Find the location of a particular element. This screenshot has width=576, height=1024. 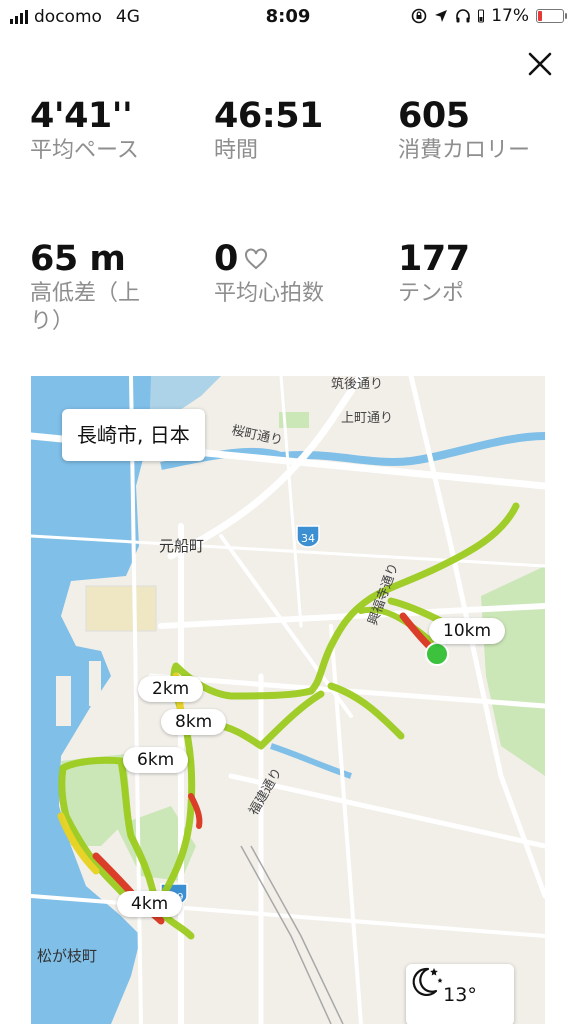

stat-elevation: 65 m 高低差（上り） is located at coordinates (95, 287).